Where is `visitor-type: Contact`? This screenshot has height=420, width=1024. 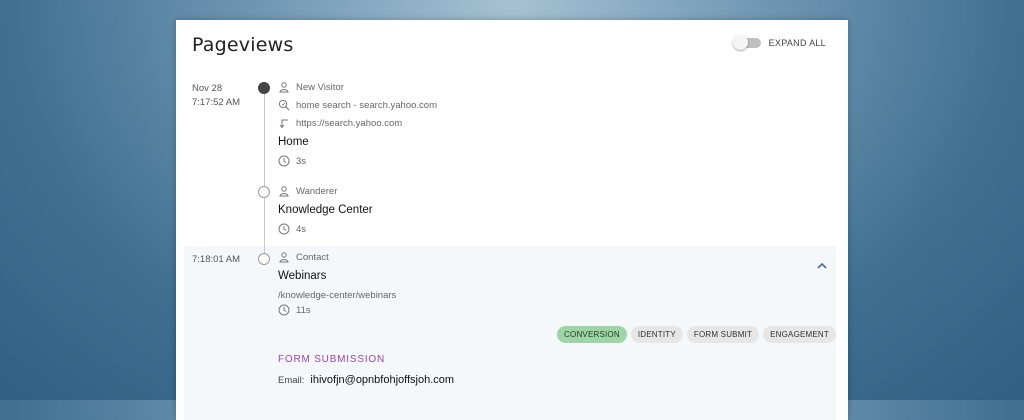 visitor-type: Contact is located at coordinates (312, 257).